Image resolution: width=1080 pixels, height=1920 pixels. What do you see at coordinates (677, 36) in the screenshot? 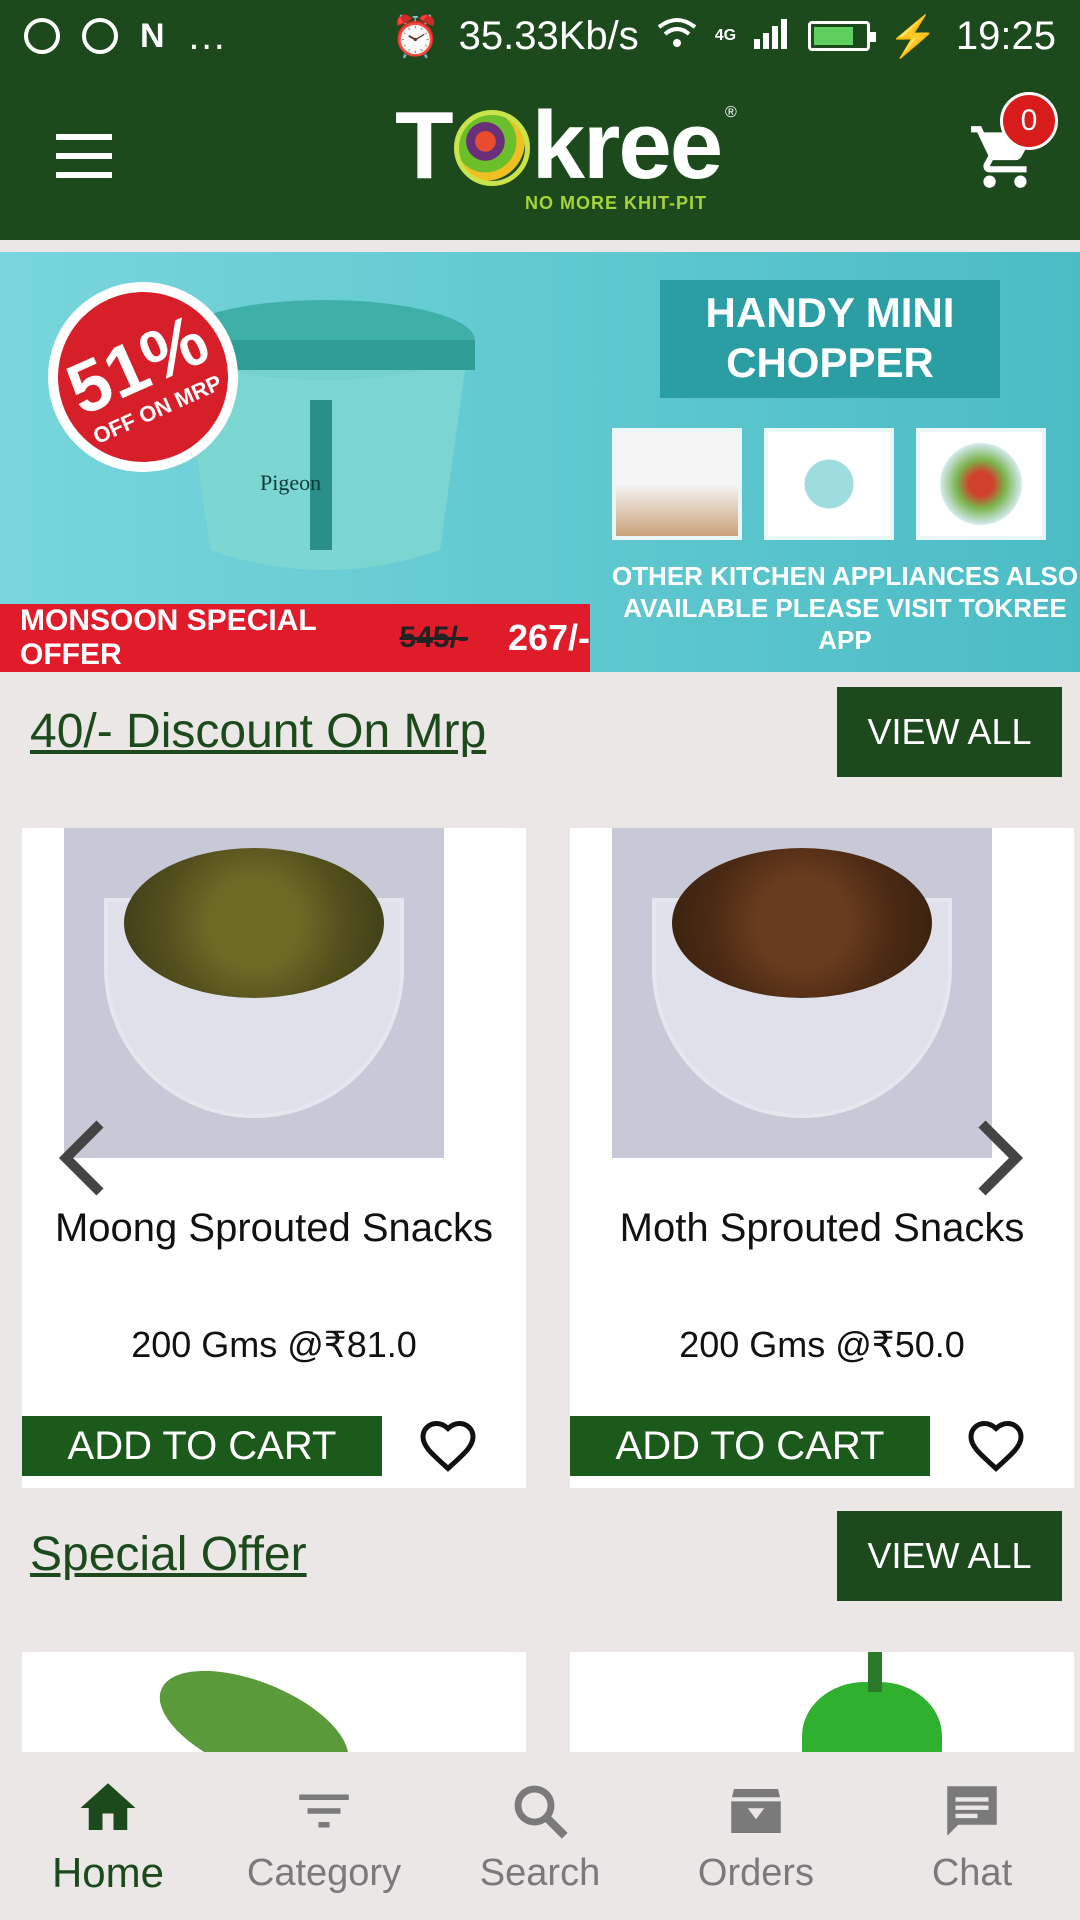
I see `wifi-icon` at bounding box center [677, 36].